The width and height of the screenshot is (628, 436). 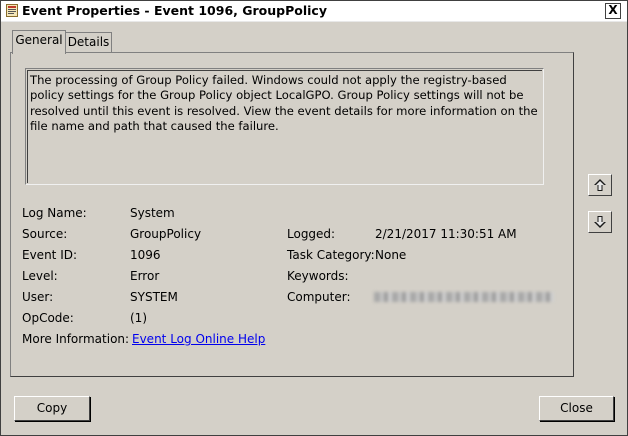 What do you see at coordinates (318, 276) in the screenshot?
I see `keywords-label: Keywords:` at bounding box center [318, 276].